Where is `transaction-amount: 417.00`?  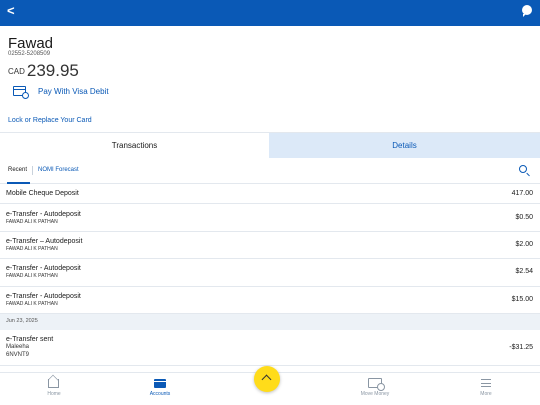 transaction-amount: 417.00 is located at coordinates (522, 193).